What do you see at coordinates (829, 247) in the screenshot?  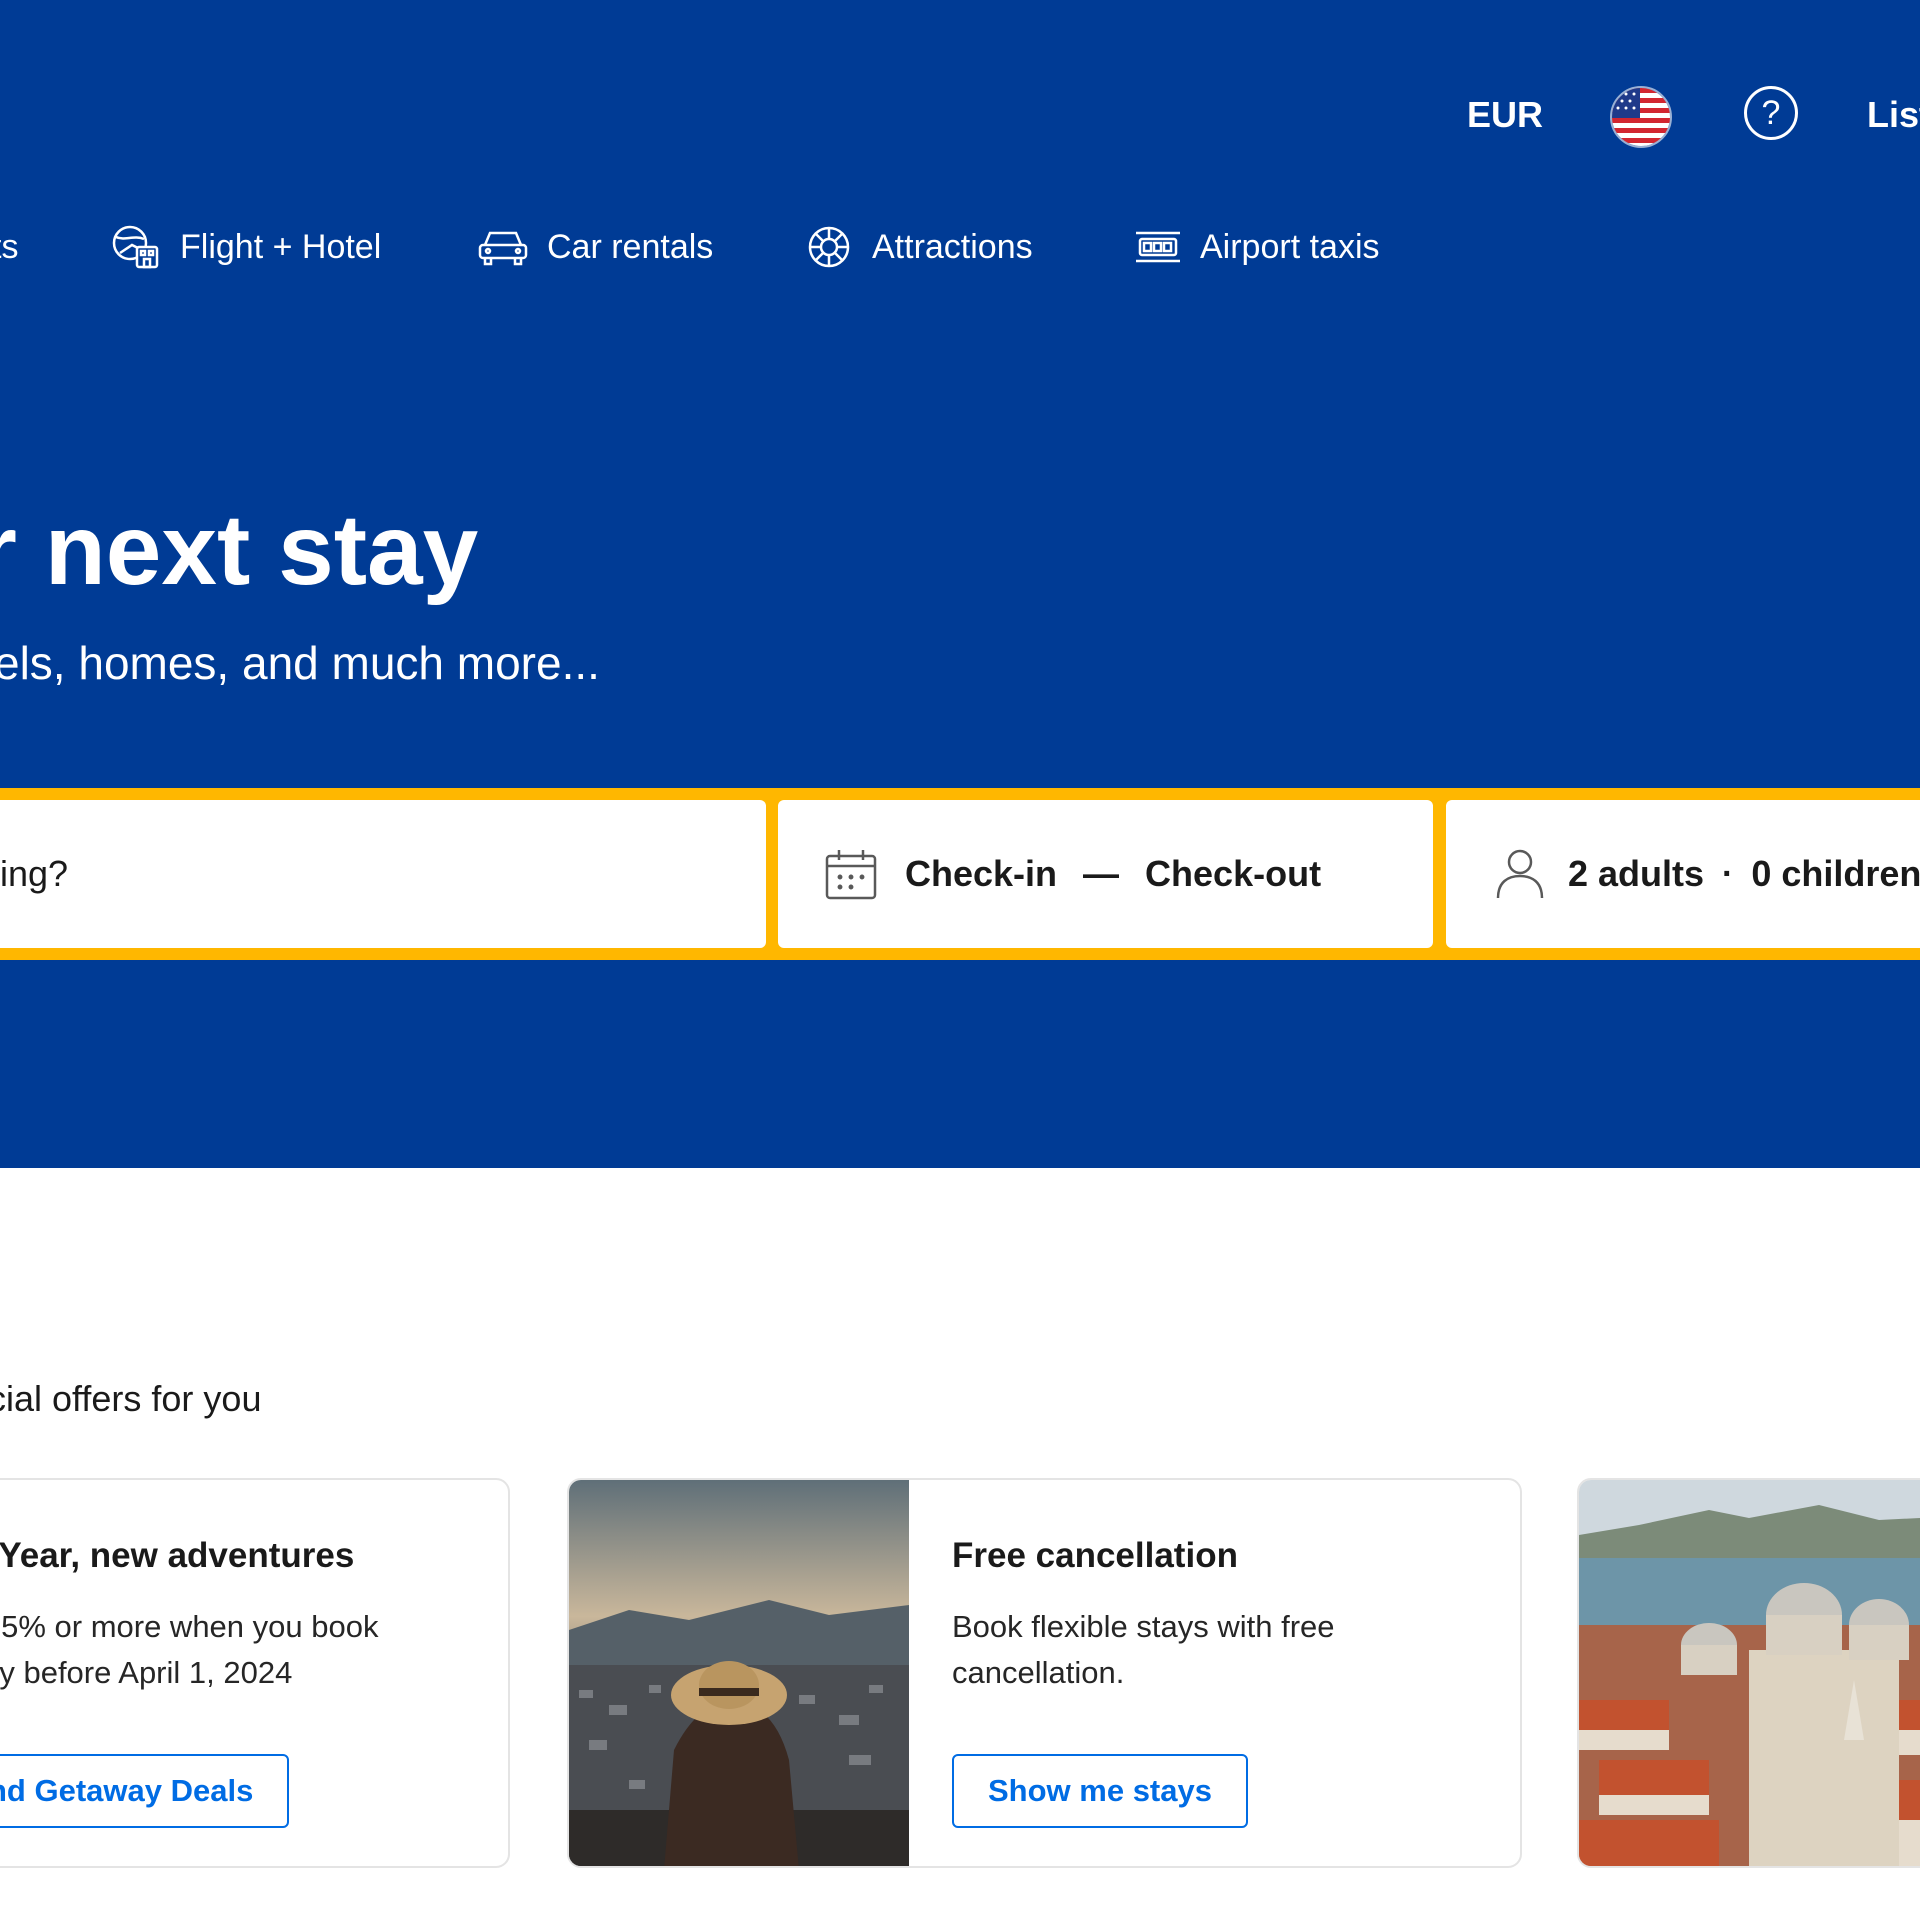 I see `attractions-icon` at bounding box center [829, 247].